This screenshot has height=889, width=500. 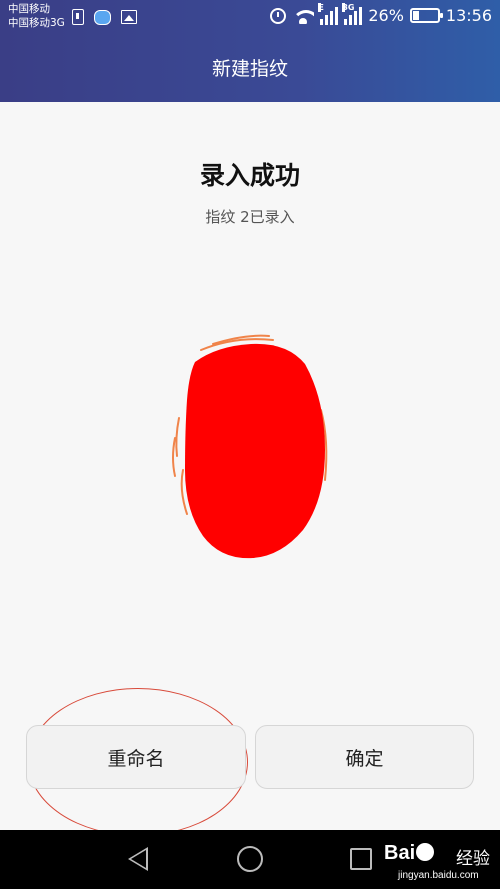 I want to click on clock: 13:56, so click(x=468, y=15).